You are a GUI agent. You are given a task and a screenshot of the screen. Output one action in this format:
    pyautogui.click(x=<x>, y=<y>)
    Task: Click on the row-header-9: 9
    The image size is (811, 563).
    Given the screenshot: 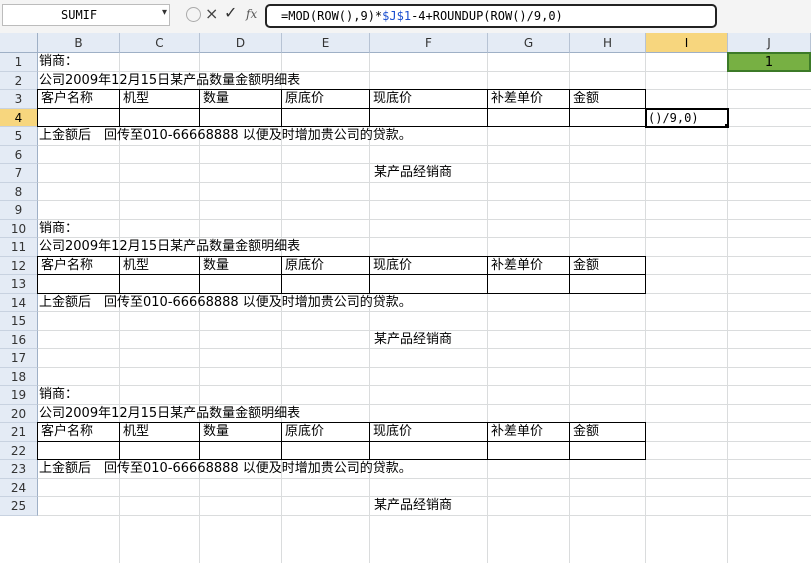 What is the action you would take?
    pyautogui.click(x=19, y=210)
    